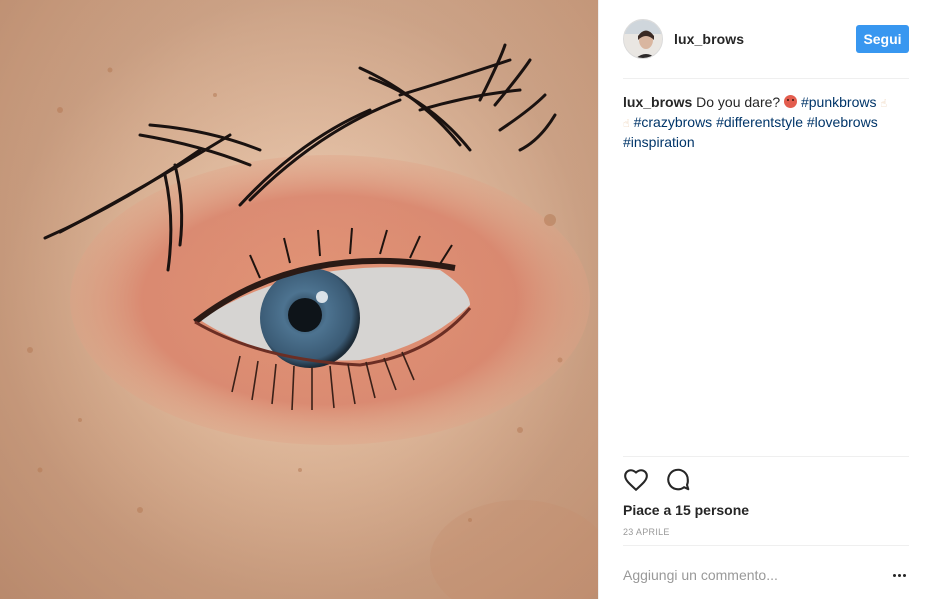  What do you see at coordinates (839, 102) in the screenshot?
I see `hashtag-link: #punkbrows` at bounding box center [839, 102].